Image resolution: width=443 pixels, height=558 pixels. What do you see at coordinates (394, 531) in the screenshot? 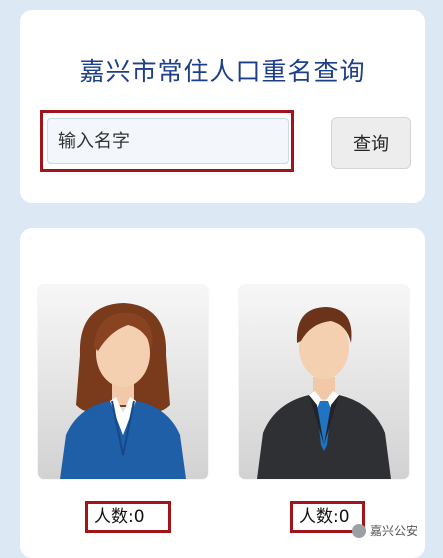
I see `watermark-text: 嘉兴公安` at bounding box center [394, 531].